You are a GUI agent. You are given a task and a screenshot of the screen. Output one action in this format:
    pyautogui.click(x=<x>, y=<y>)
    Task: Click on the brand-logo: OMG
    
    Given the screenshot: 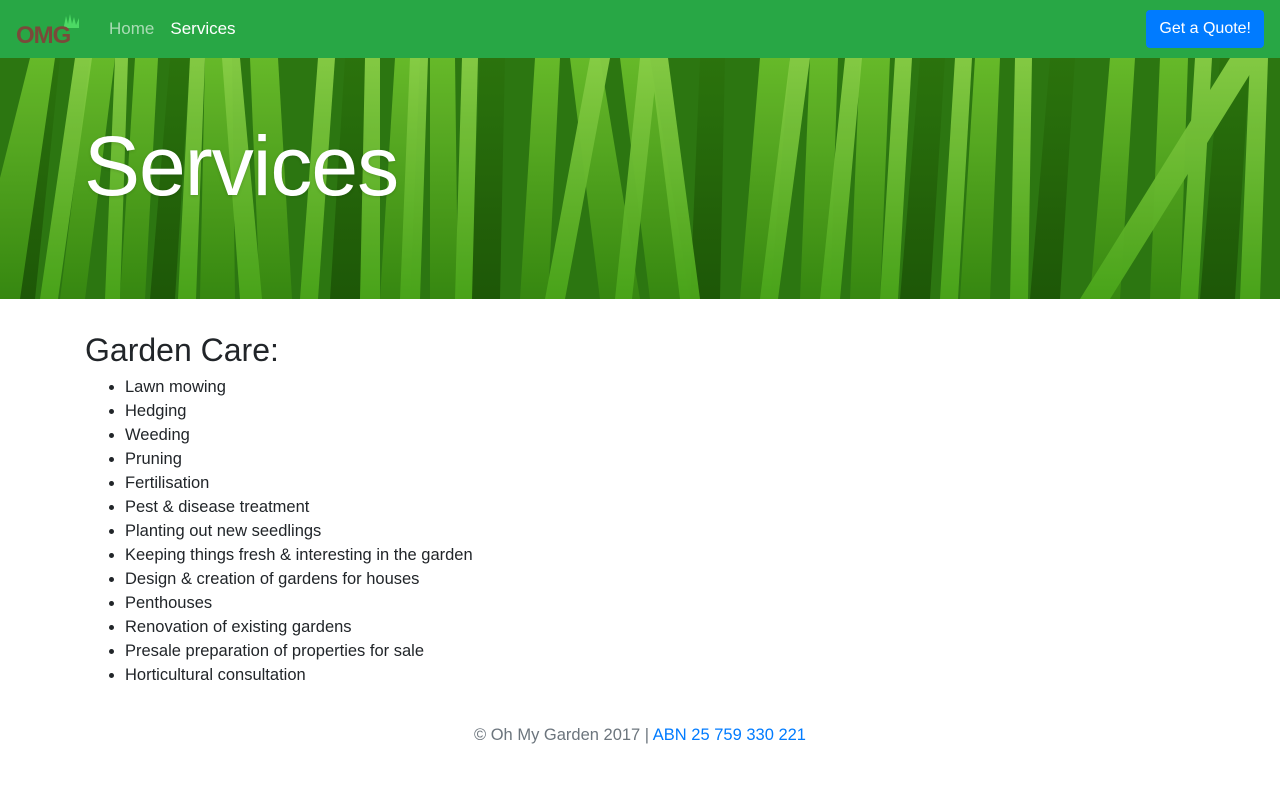 What is the action you would take?
    pyautogui.click(x=50, y=29)
    